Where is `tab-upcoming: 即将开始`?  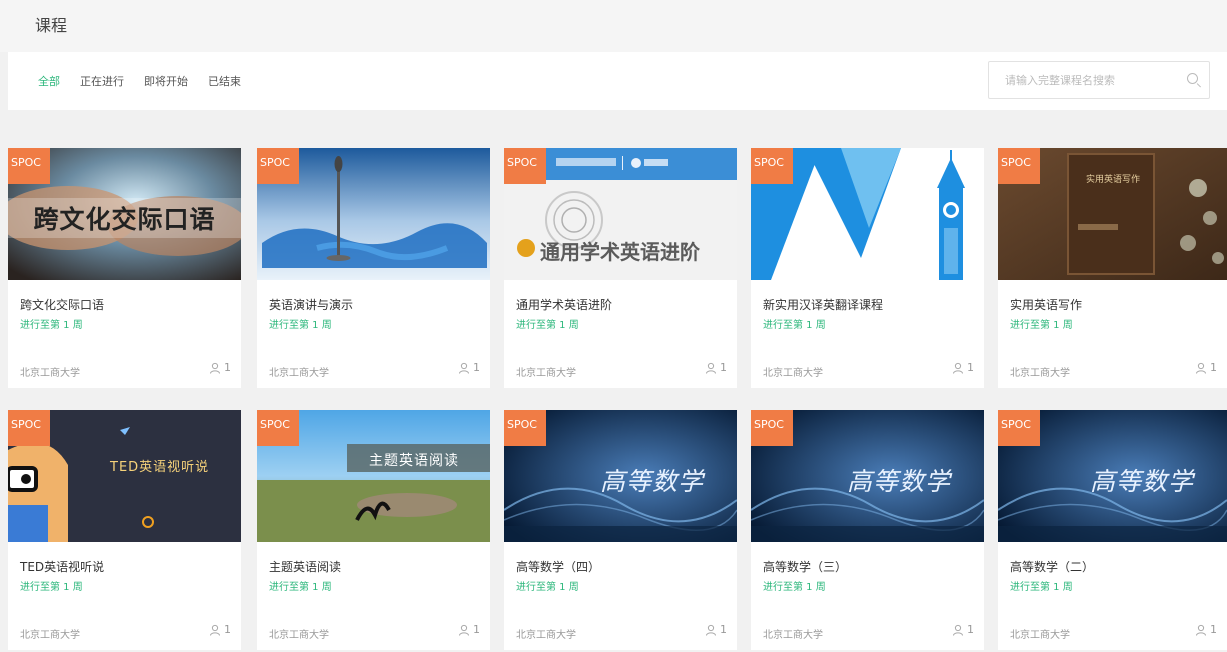 tab-upcoming: 即将开始 is located at coordinates (166, 81).